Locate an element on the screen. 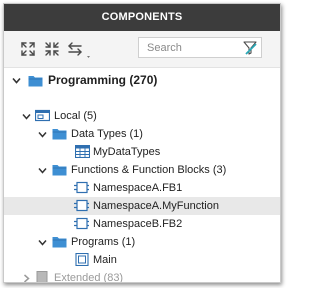 The image size is (320, 288). tree-node-label: Main is located at coordinates (105, 260).